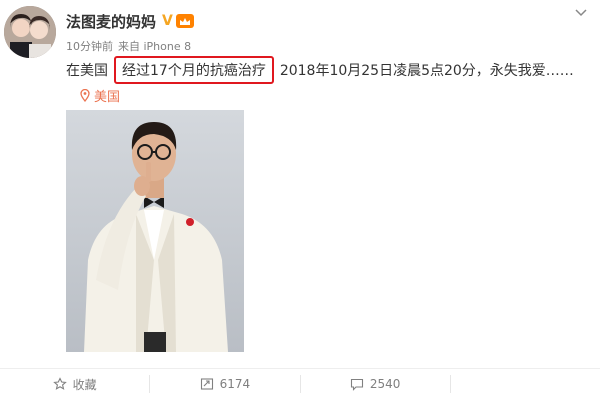 Image resolution: width=600 pixels, height=406 pixels. Describe the element at coordinates (87, 71) in the screenshot. I see `post-text-prefix: 在美国` at that location.